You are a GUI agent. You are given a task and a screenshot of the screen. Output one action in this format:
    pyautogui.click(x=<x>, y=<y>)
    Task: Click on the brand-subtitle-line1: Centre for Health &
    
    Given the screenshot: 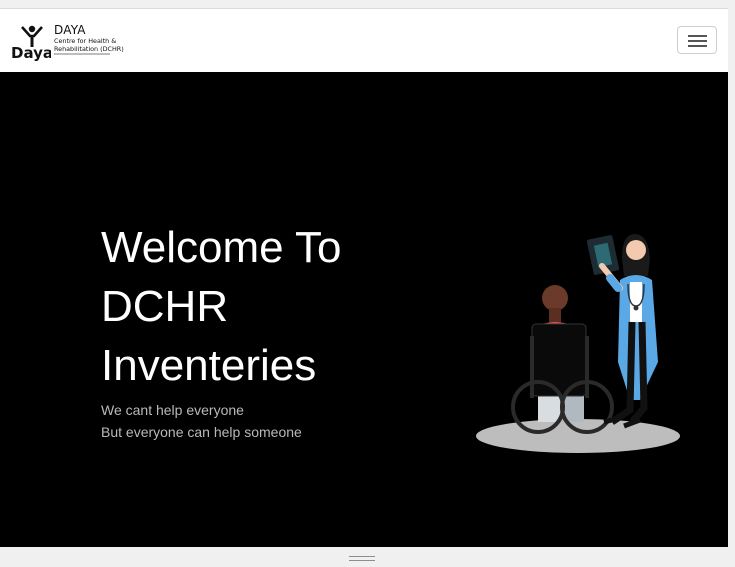 What is the action you would take?
    pyautogui.click(x=85, y=41)
    